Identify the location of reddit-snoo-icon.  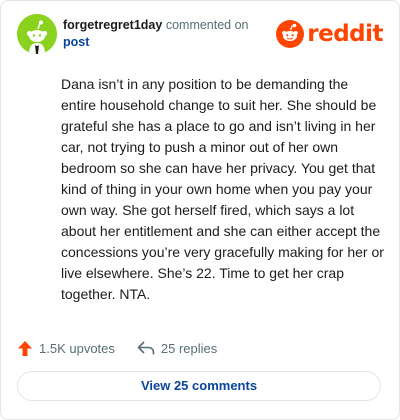
(290, 34).